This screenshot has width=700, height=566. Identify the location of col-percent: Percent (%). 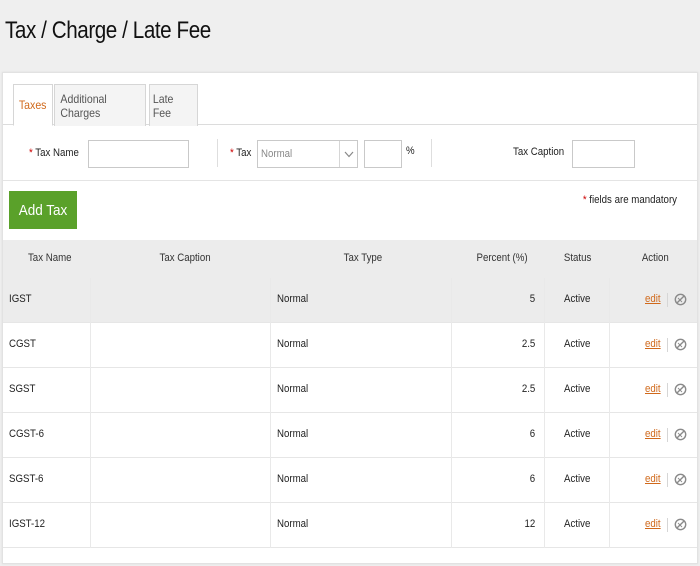
(502, 258).